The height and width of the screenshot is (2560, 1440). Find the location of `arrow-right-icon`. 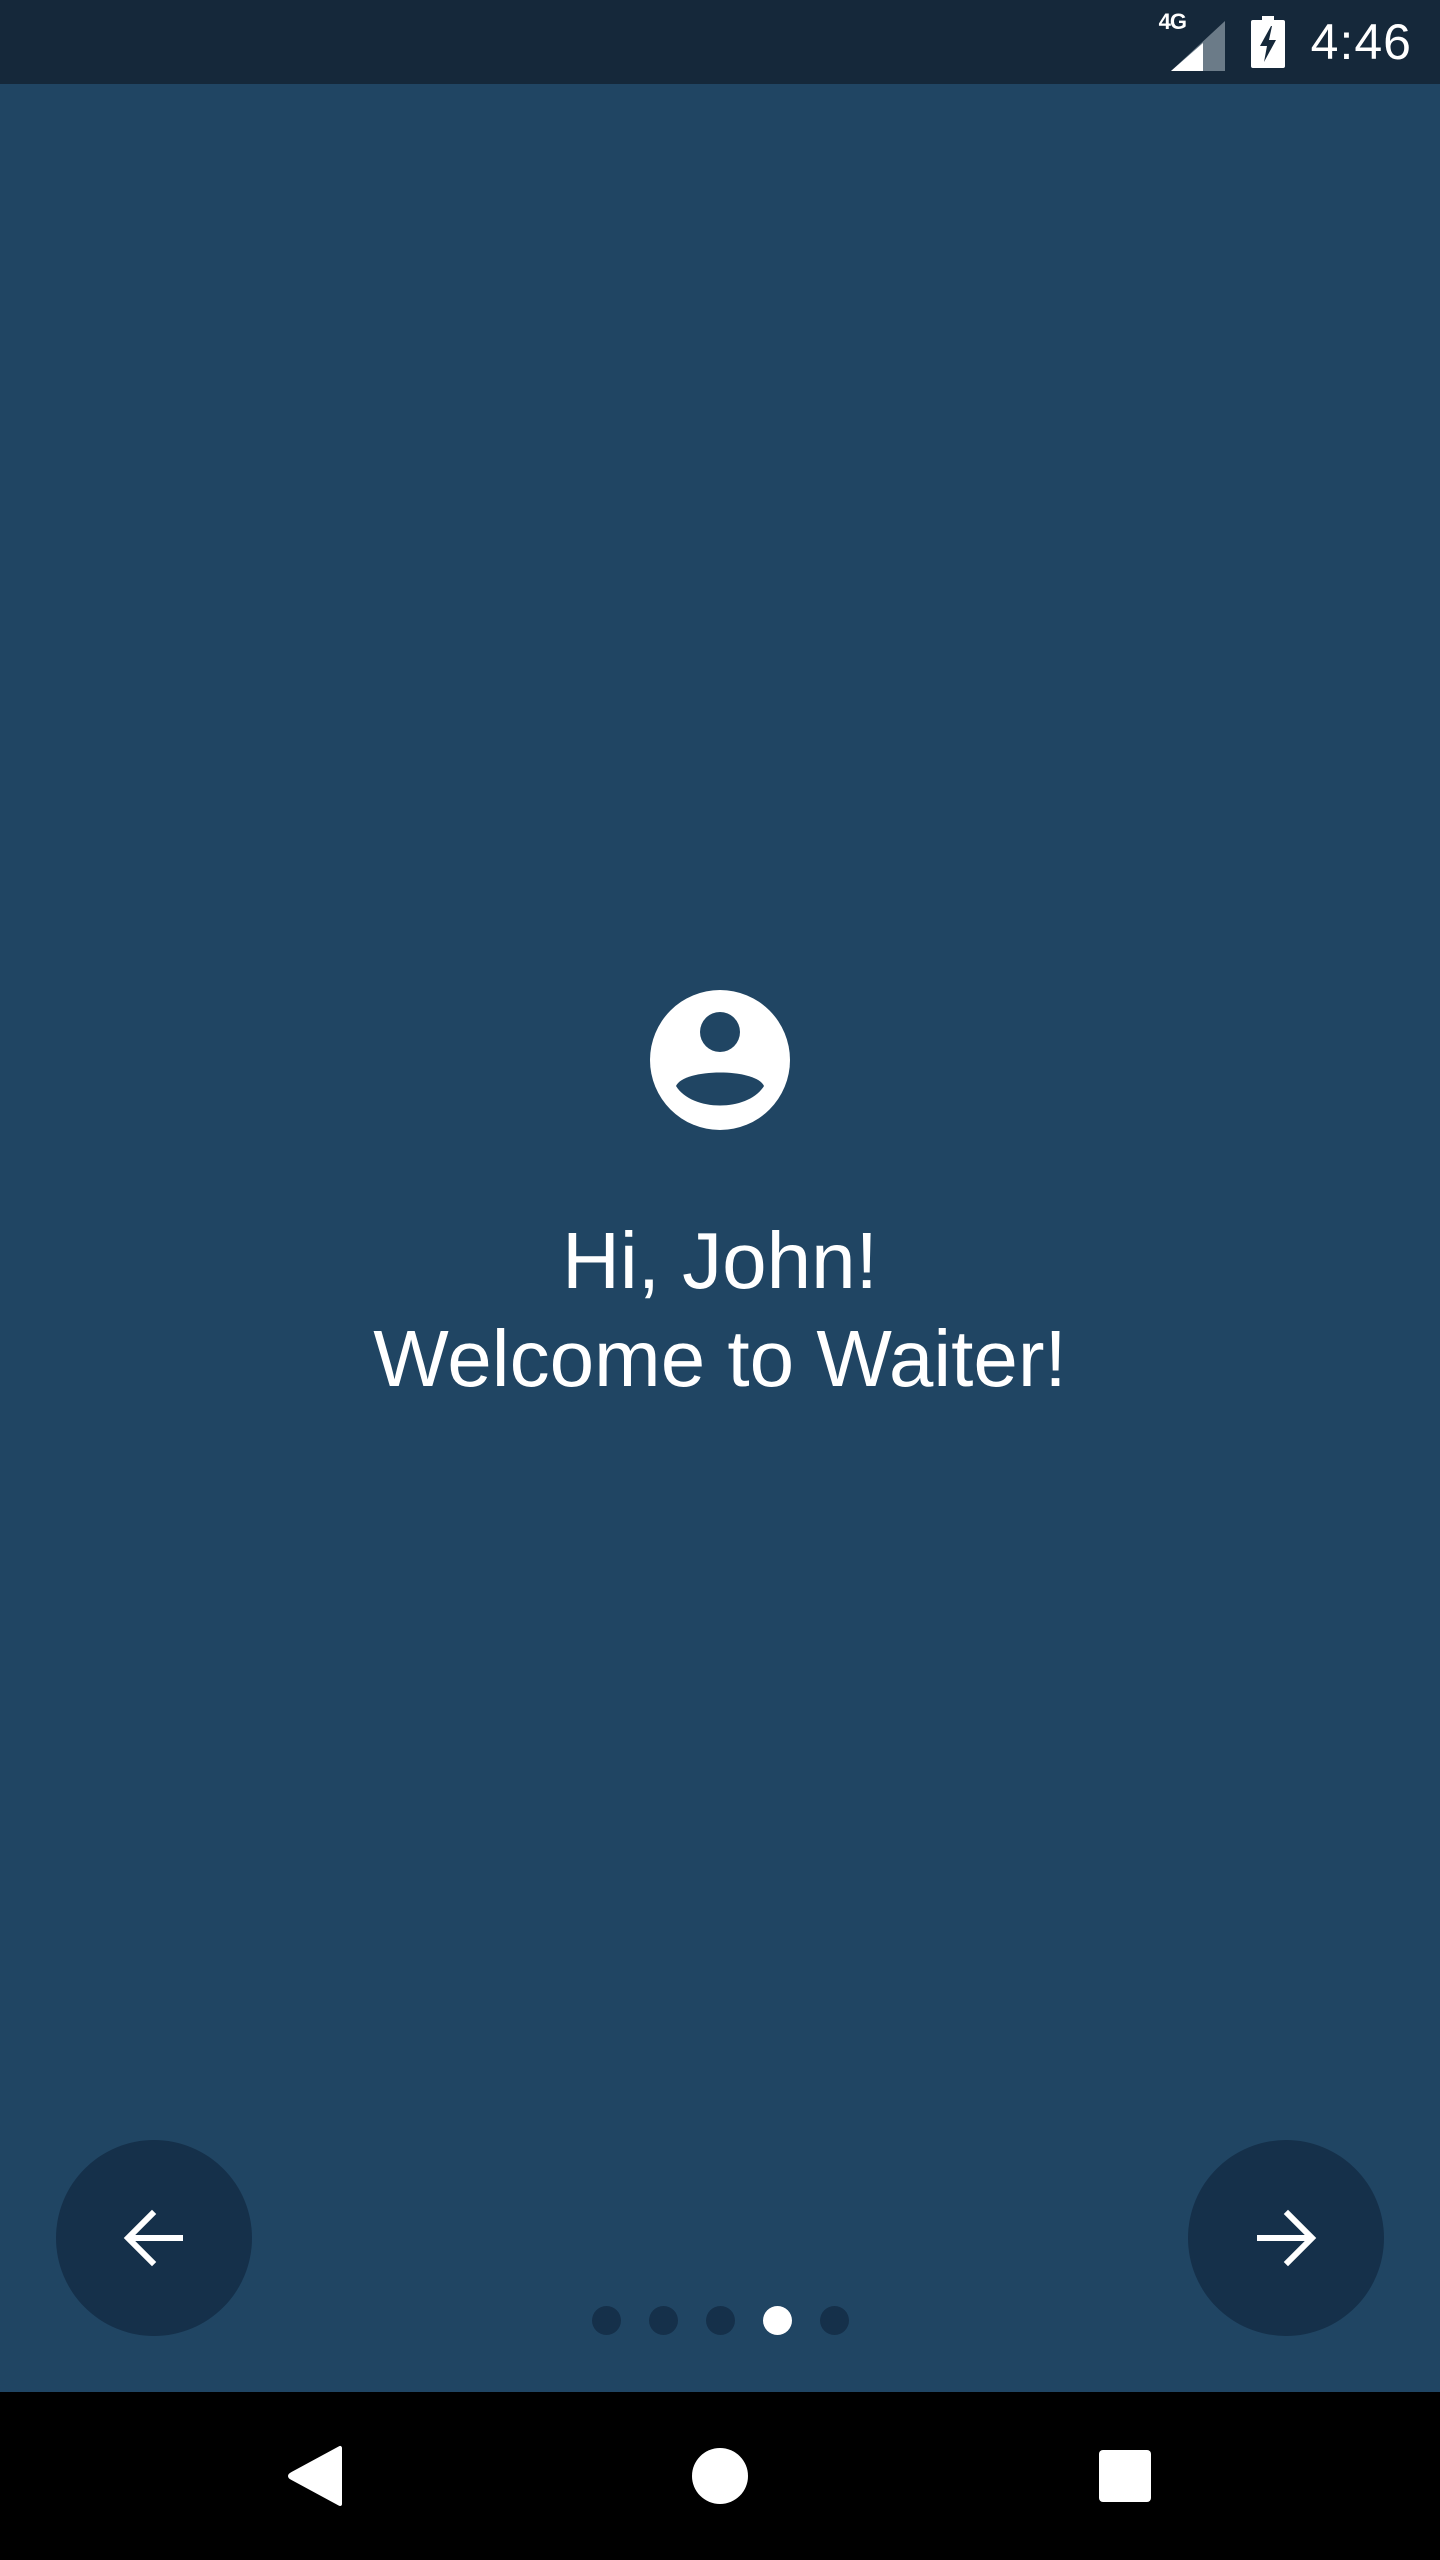

arrow-right-icon is located at coordinates (1287, 2238).